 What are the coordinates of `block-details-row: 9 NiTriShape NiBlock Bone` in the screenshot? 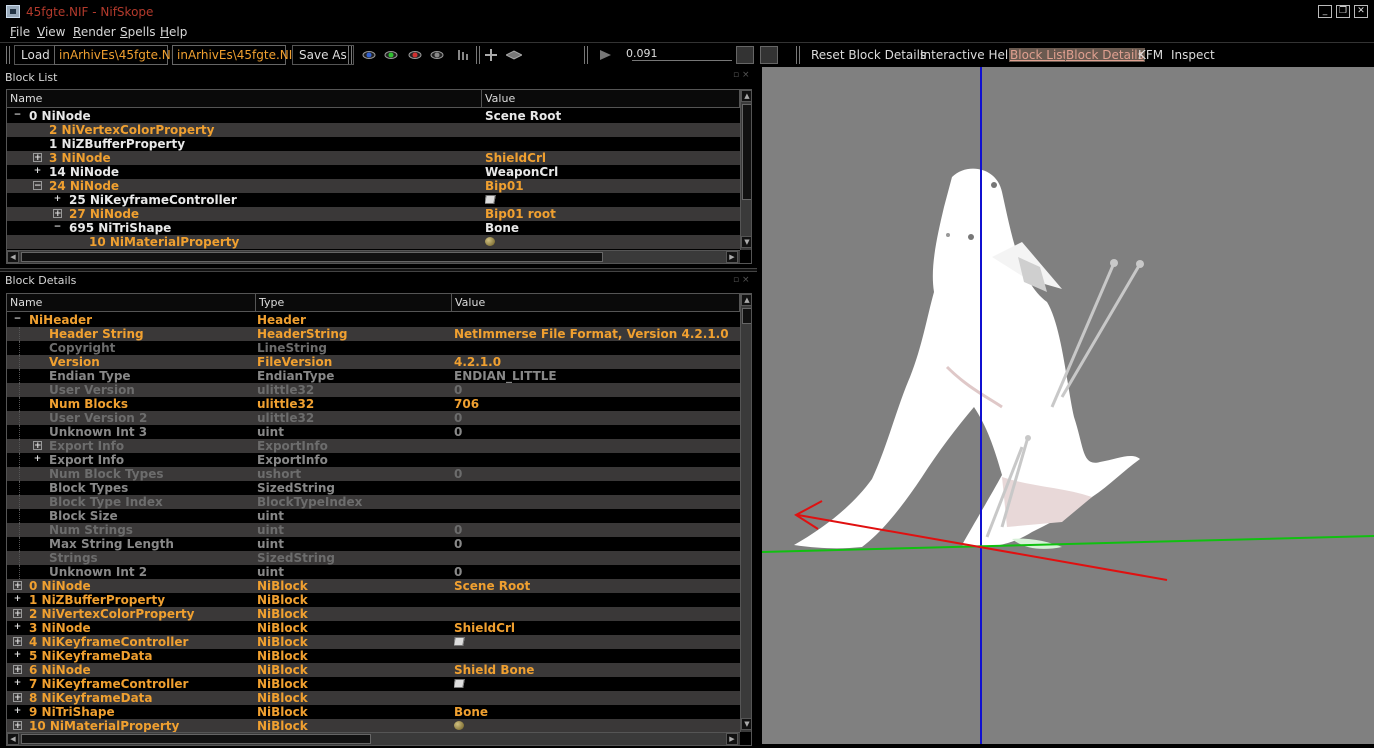 It's located at (373, 712).